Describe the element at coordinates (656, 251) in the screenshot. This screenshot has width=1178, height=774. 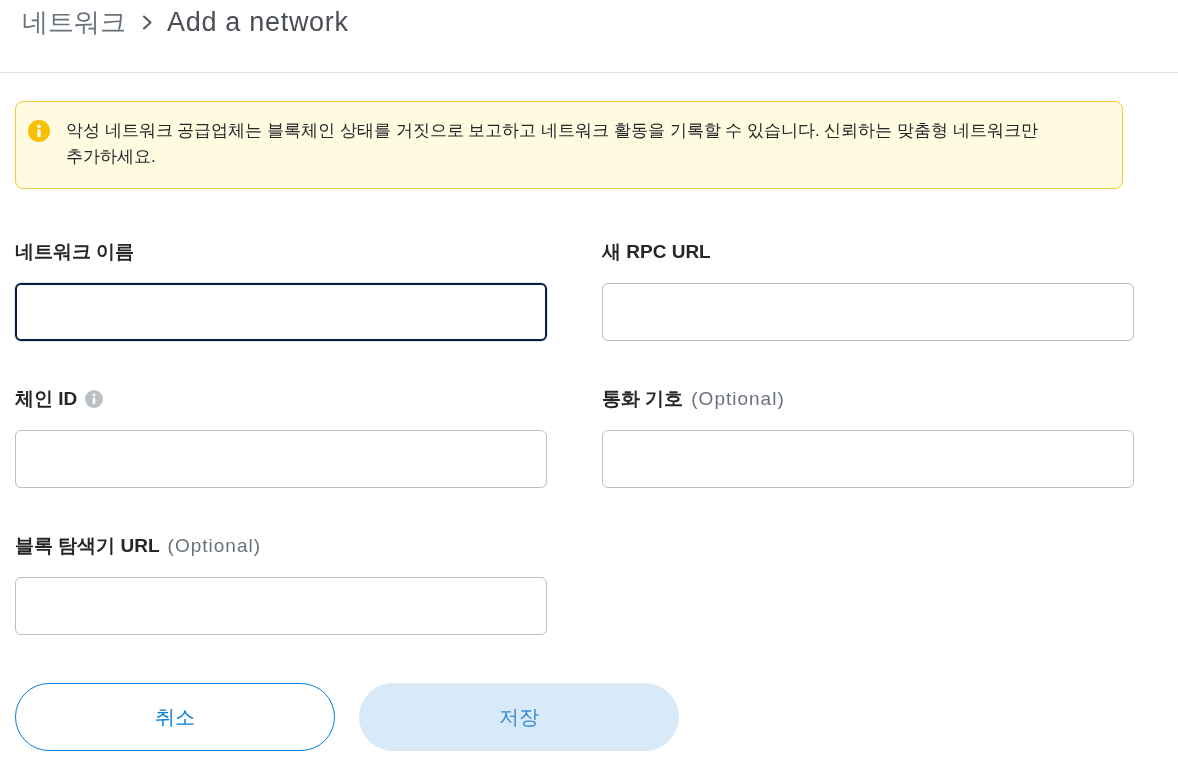
I see `field-label: 새 RPC URL` at that location.